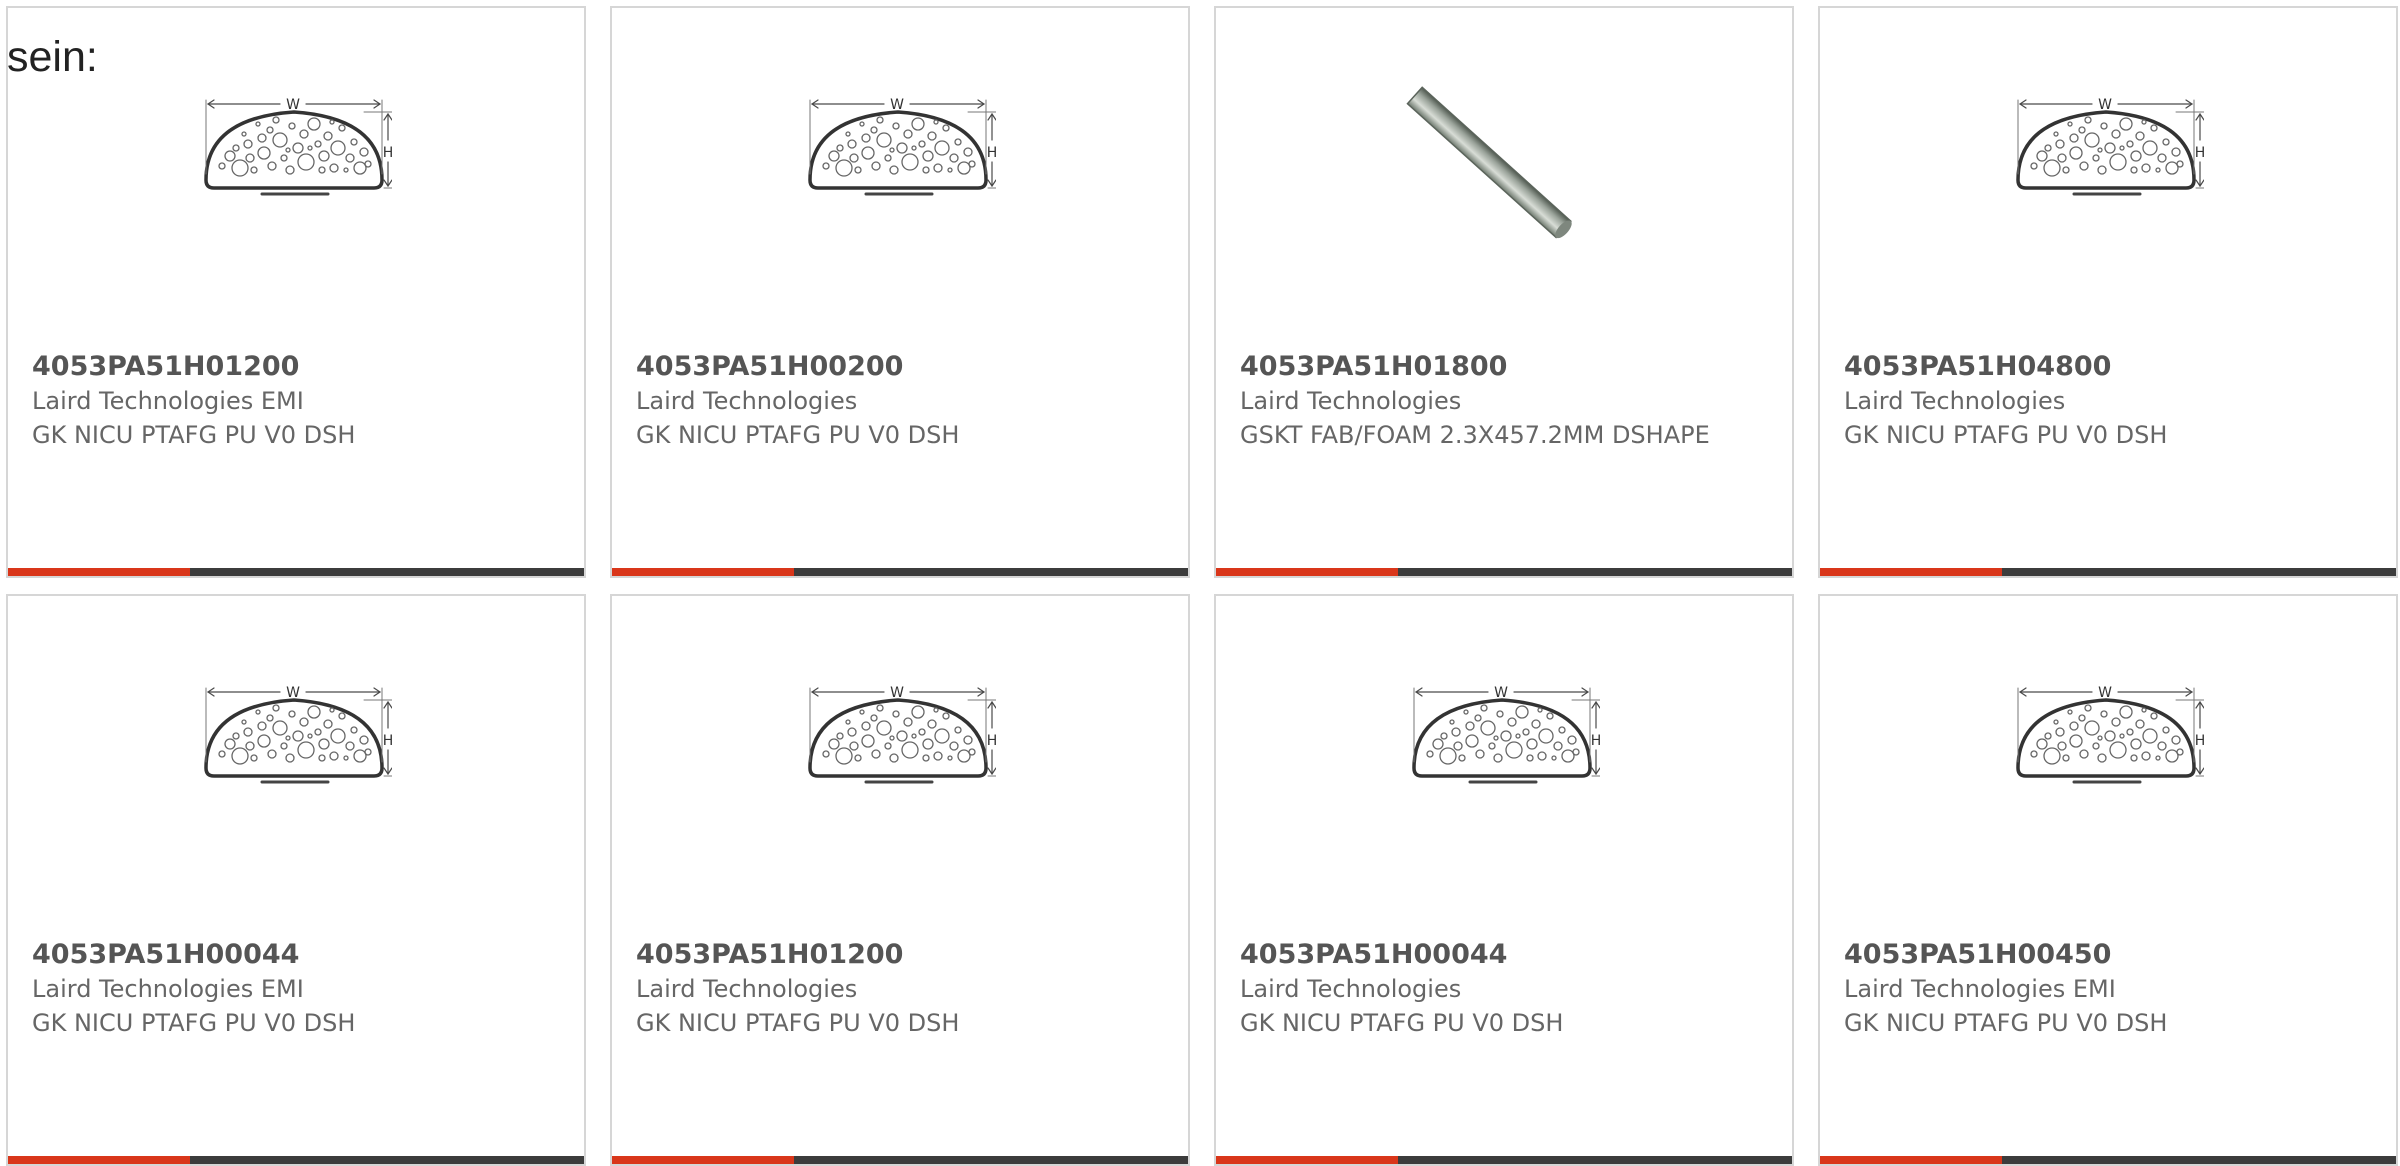  Describe the element at coordinates (2108, 955) in the screenshot. I see `part-number: 4053PA51H00450` at that location.